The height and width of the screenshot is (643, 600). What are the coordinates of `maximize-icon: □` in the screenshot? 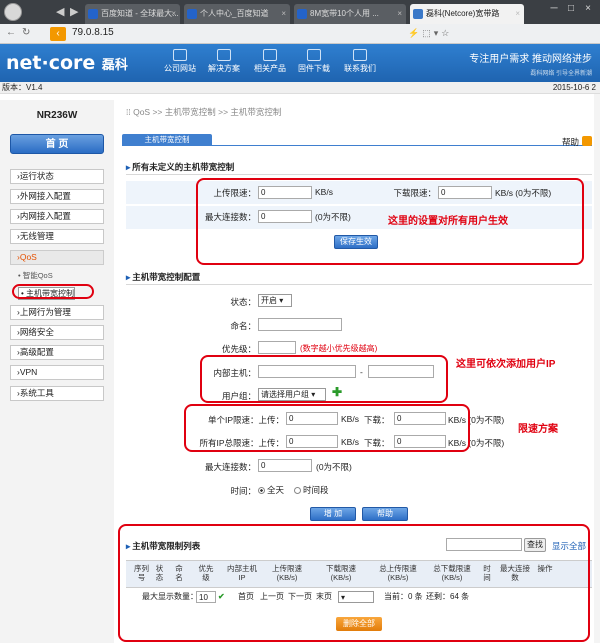 It's located at (571, 9).